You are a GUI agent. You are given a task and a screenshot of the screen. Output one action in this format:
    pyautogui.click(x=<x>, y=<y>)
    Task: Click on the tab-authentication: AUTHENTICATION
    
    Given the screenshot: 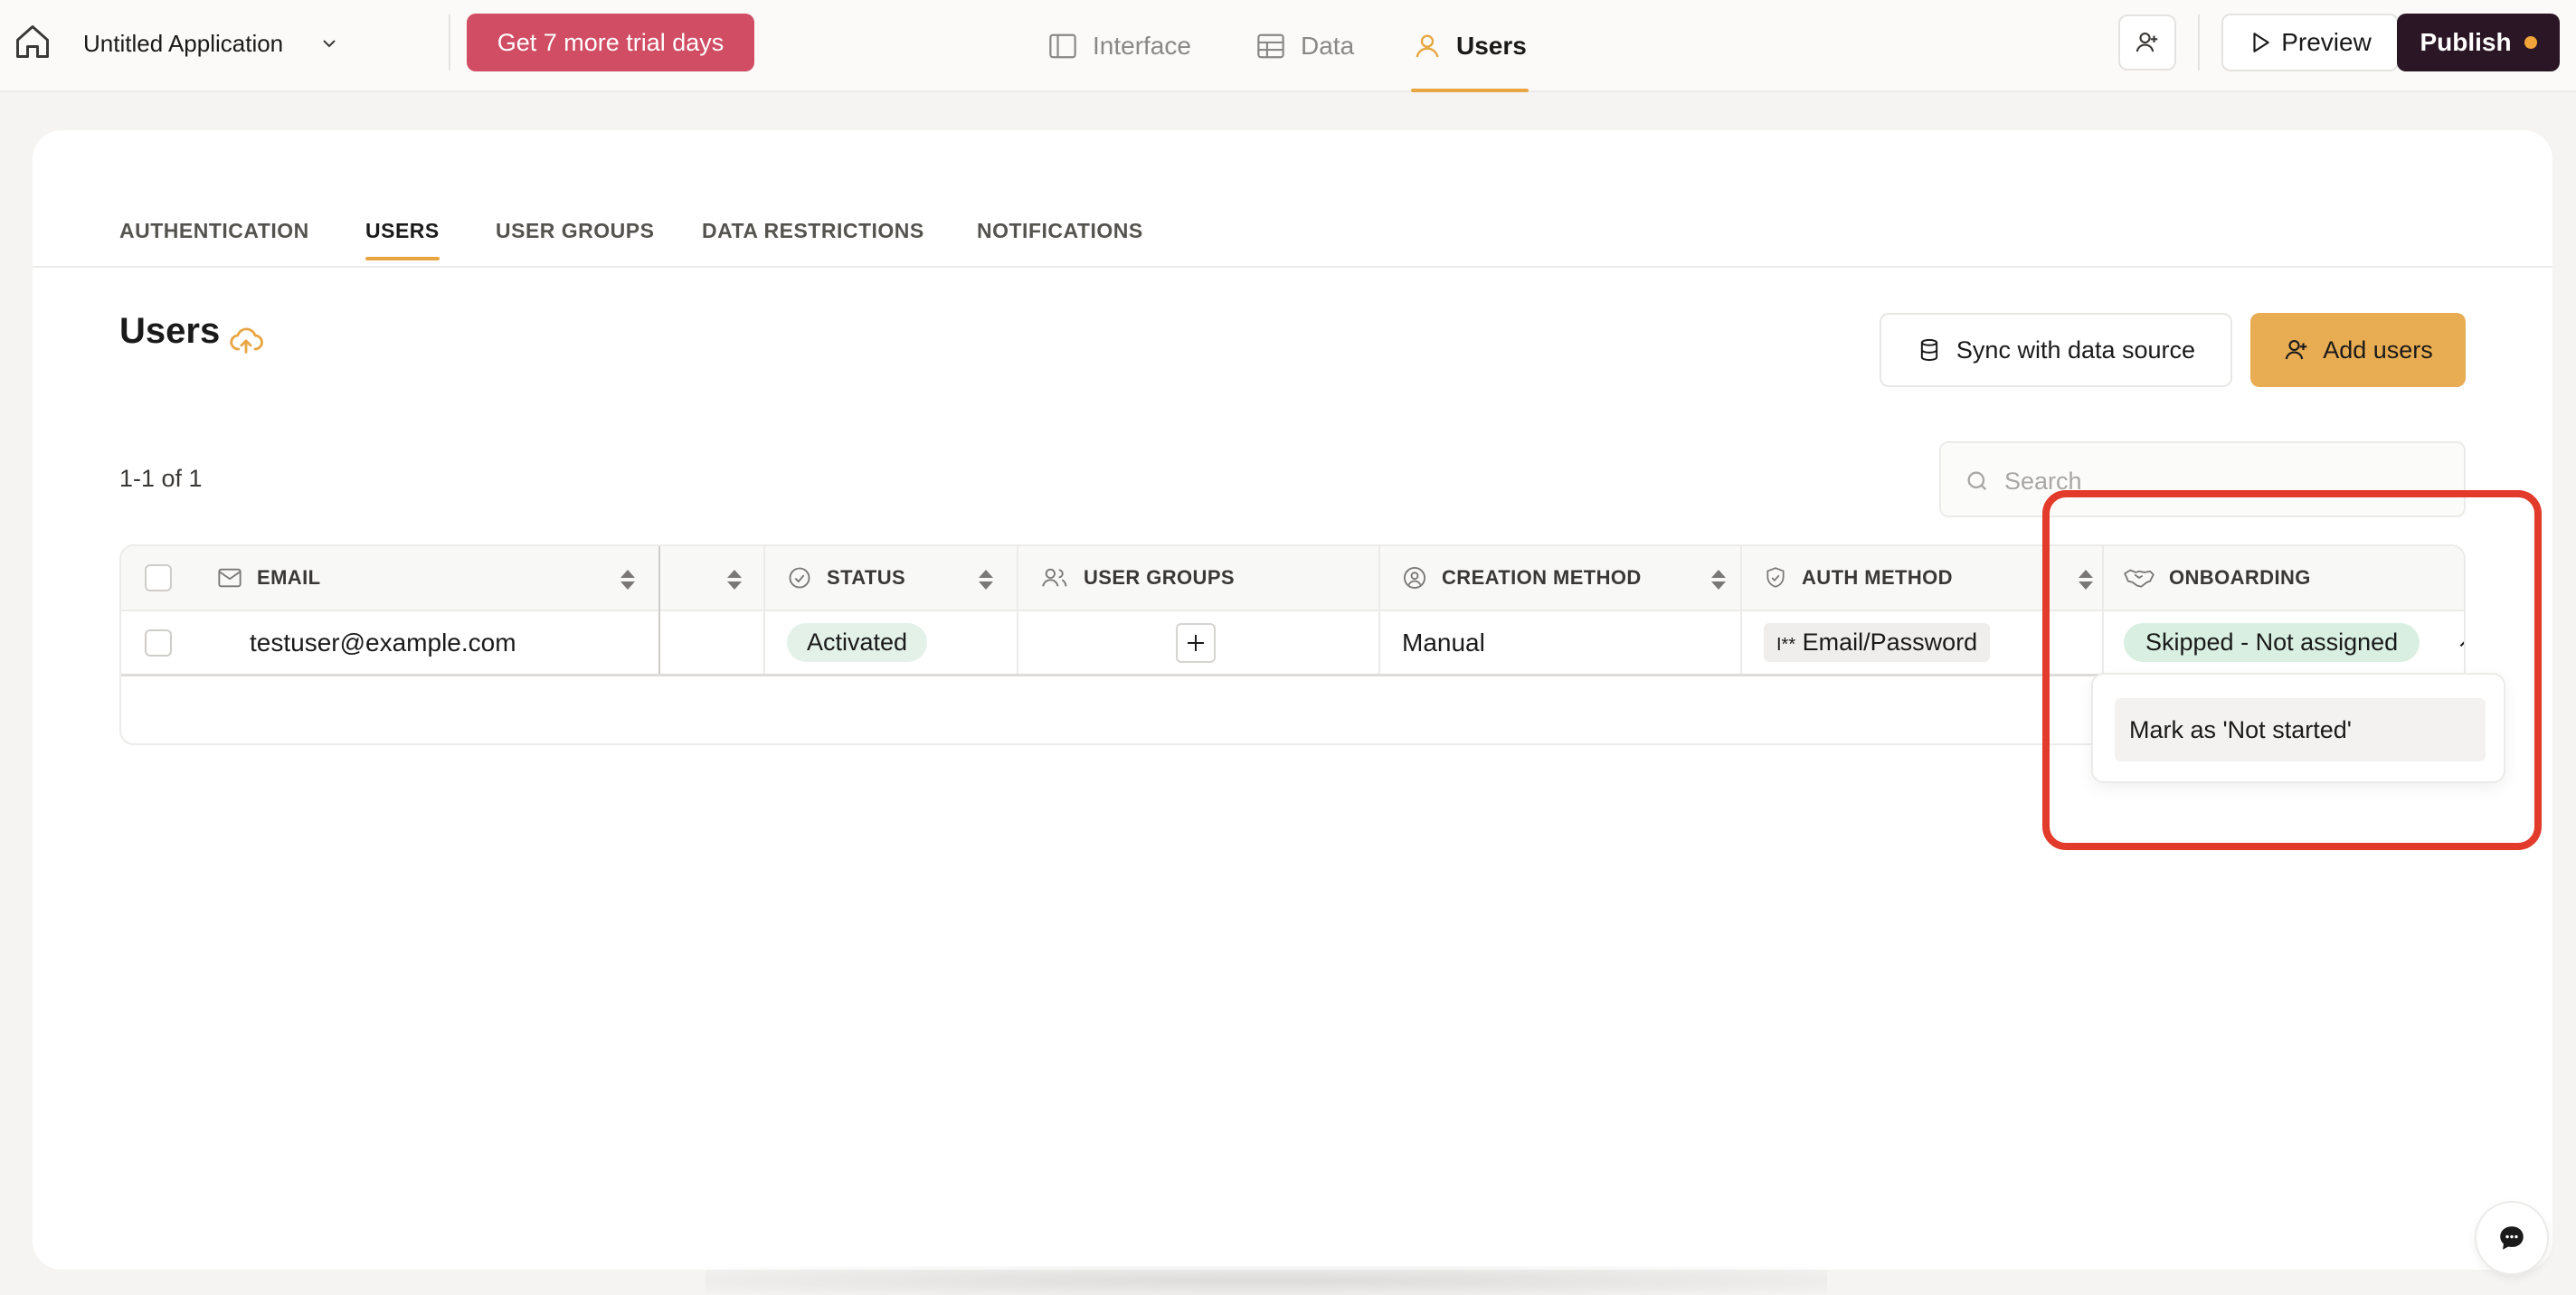 What is the action you would take?
    pyautogui.click(x=214, y=231)
    